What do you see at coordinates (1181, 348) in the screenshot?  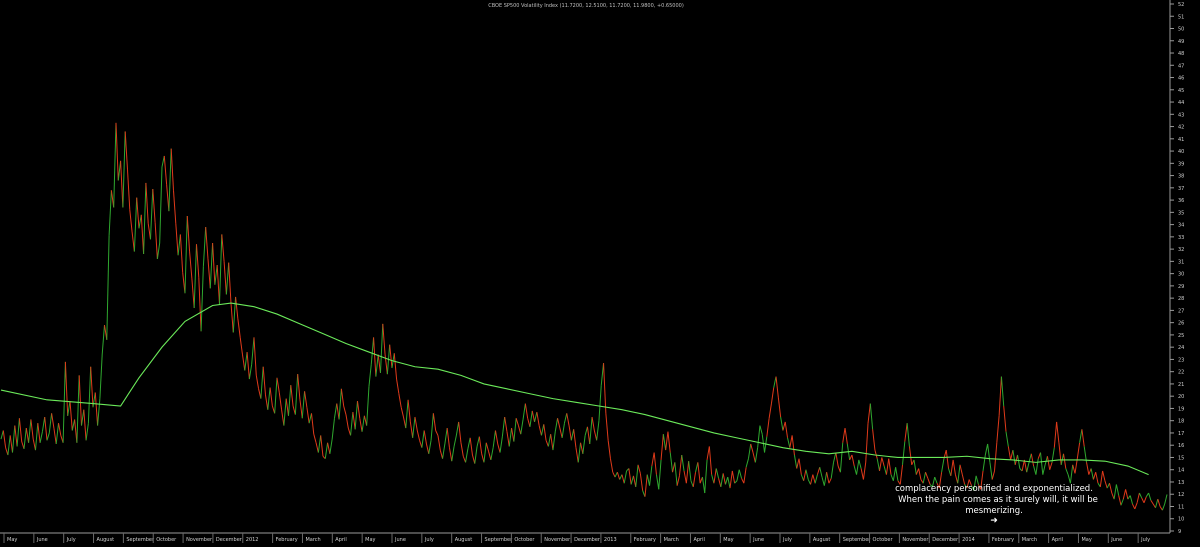 I see `y-tick-label: 24` at bounding box center [1181, 348].